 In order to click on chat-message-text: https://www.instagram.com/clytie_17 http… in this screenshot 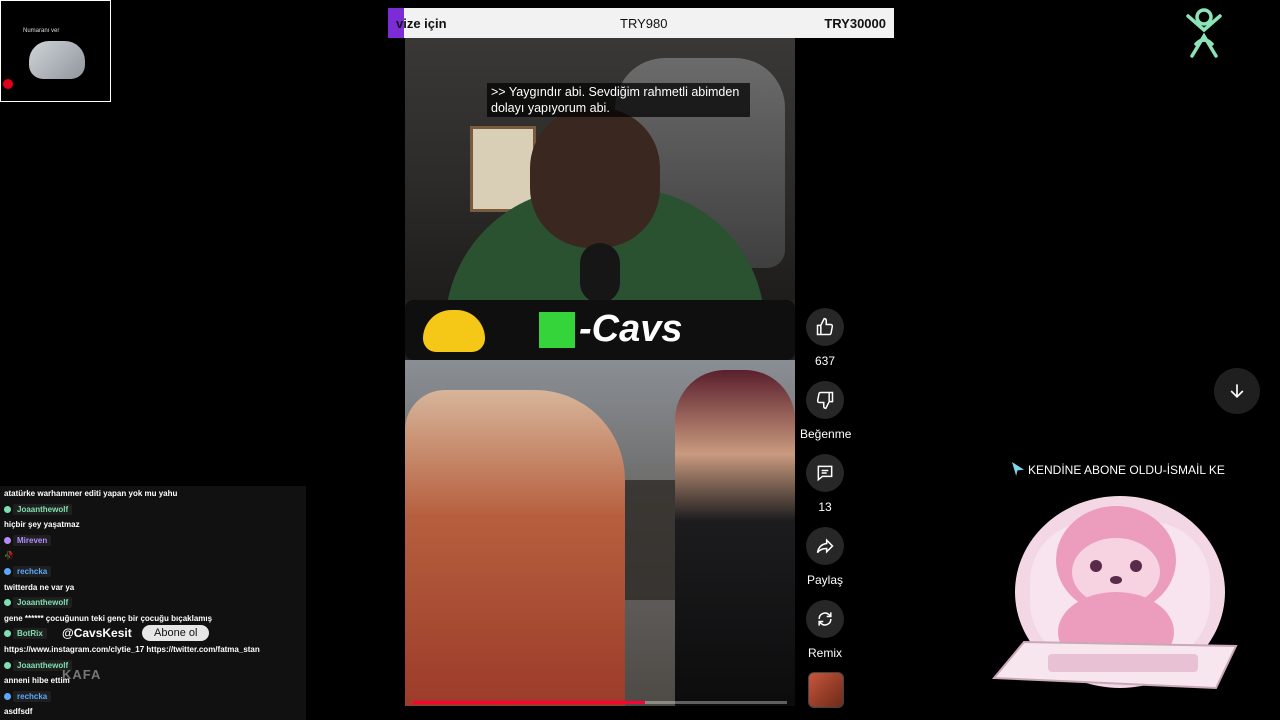, I will do `click(132, 649)`.